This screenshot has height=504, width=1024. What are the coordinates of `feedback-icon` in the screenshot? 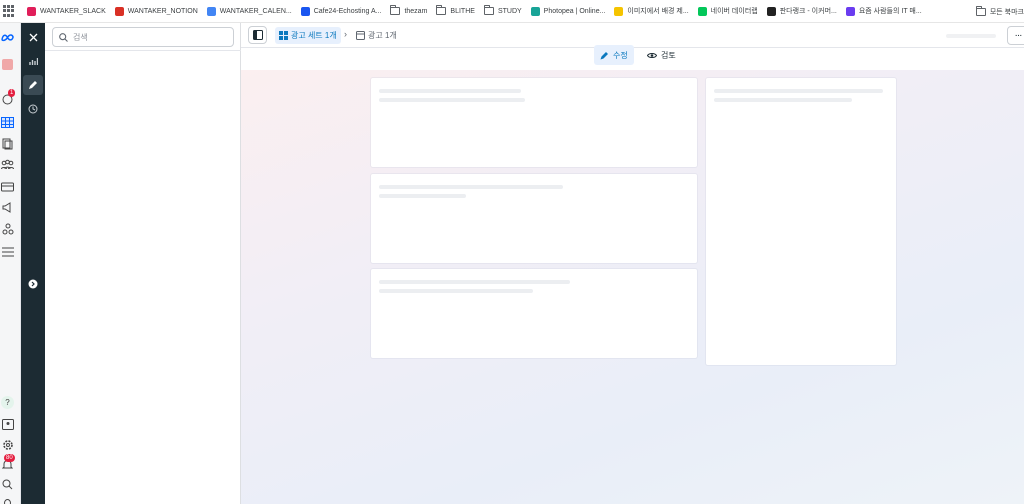 It's located at (7, 424).